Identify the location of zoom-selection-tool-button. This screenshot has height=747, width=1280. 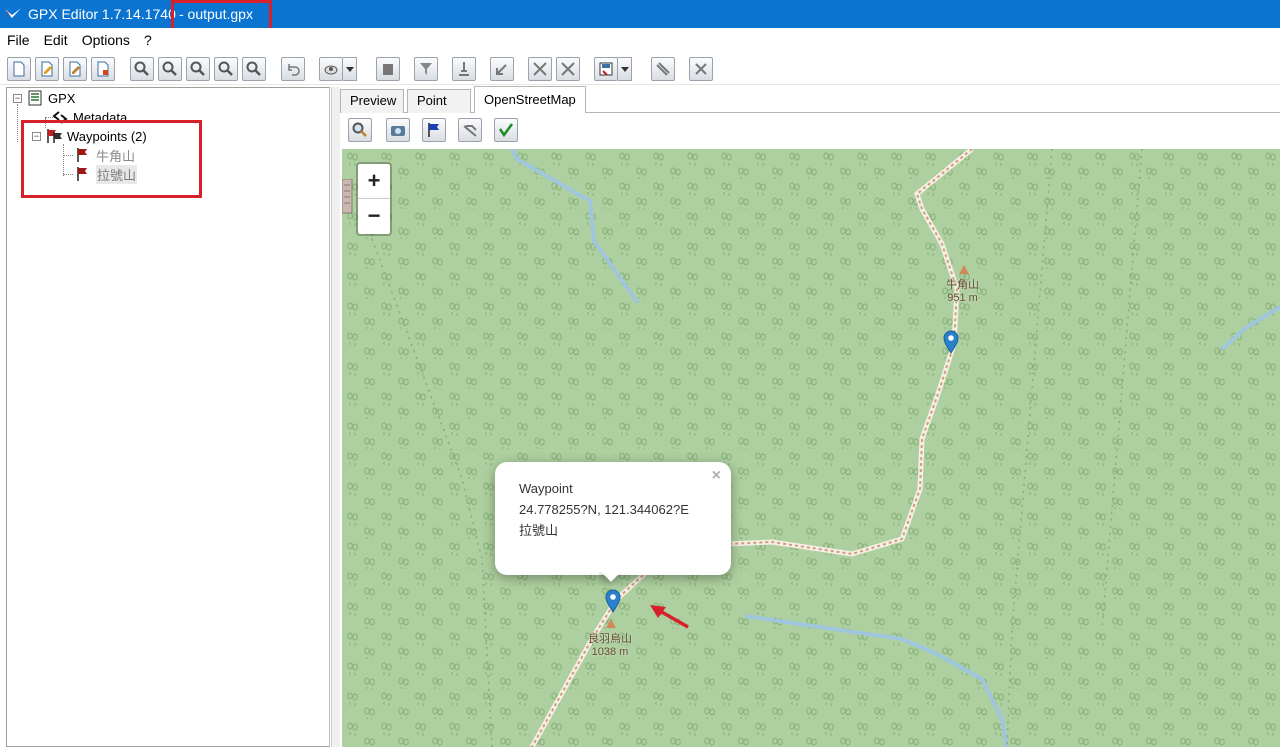
(226, 69).